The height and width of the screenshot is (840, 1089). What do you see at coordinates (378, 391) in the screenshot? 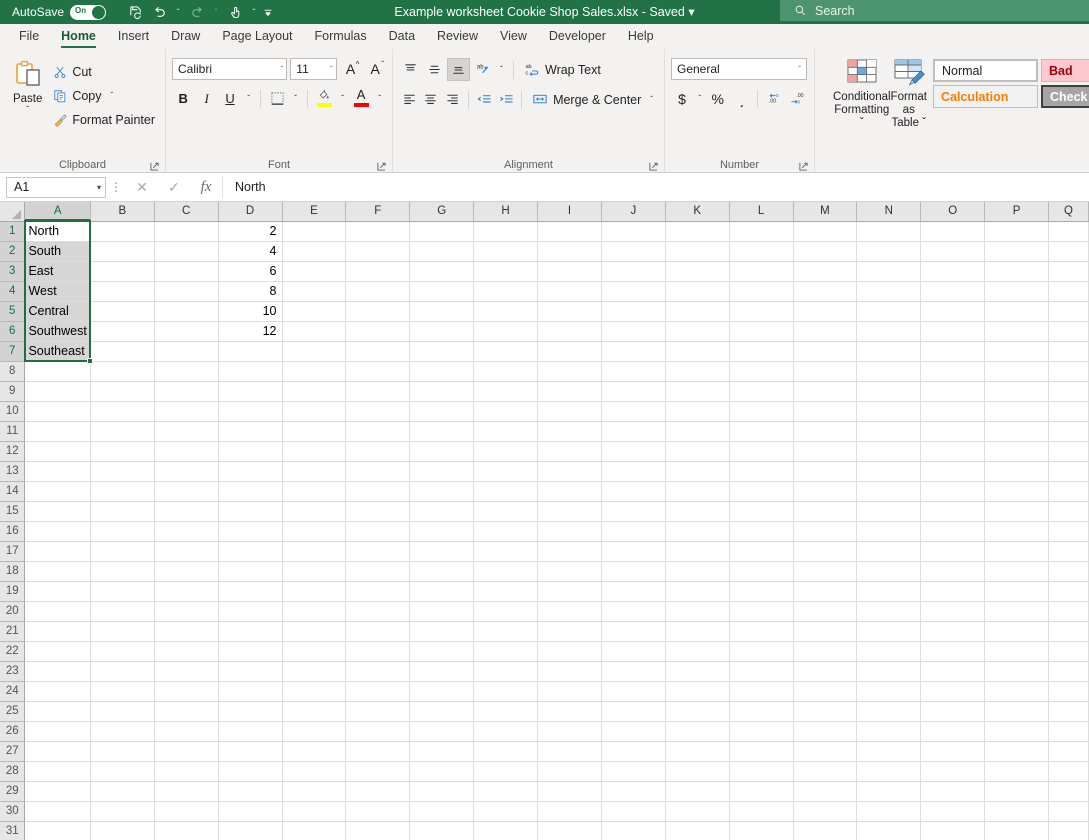
I see `cell-F9` at bounding box center [378, 391].